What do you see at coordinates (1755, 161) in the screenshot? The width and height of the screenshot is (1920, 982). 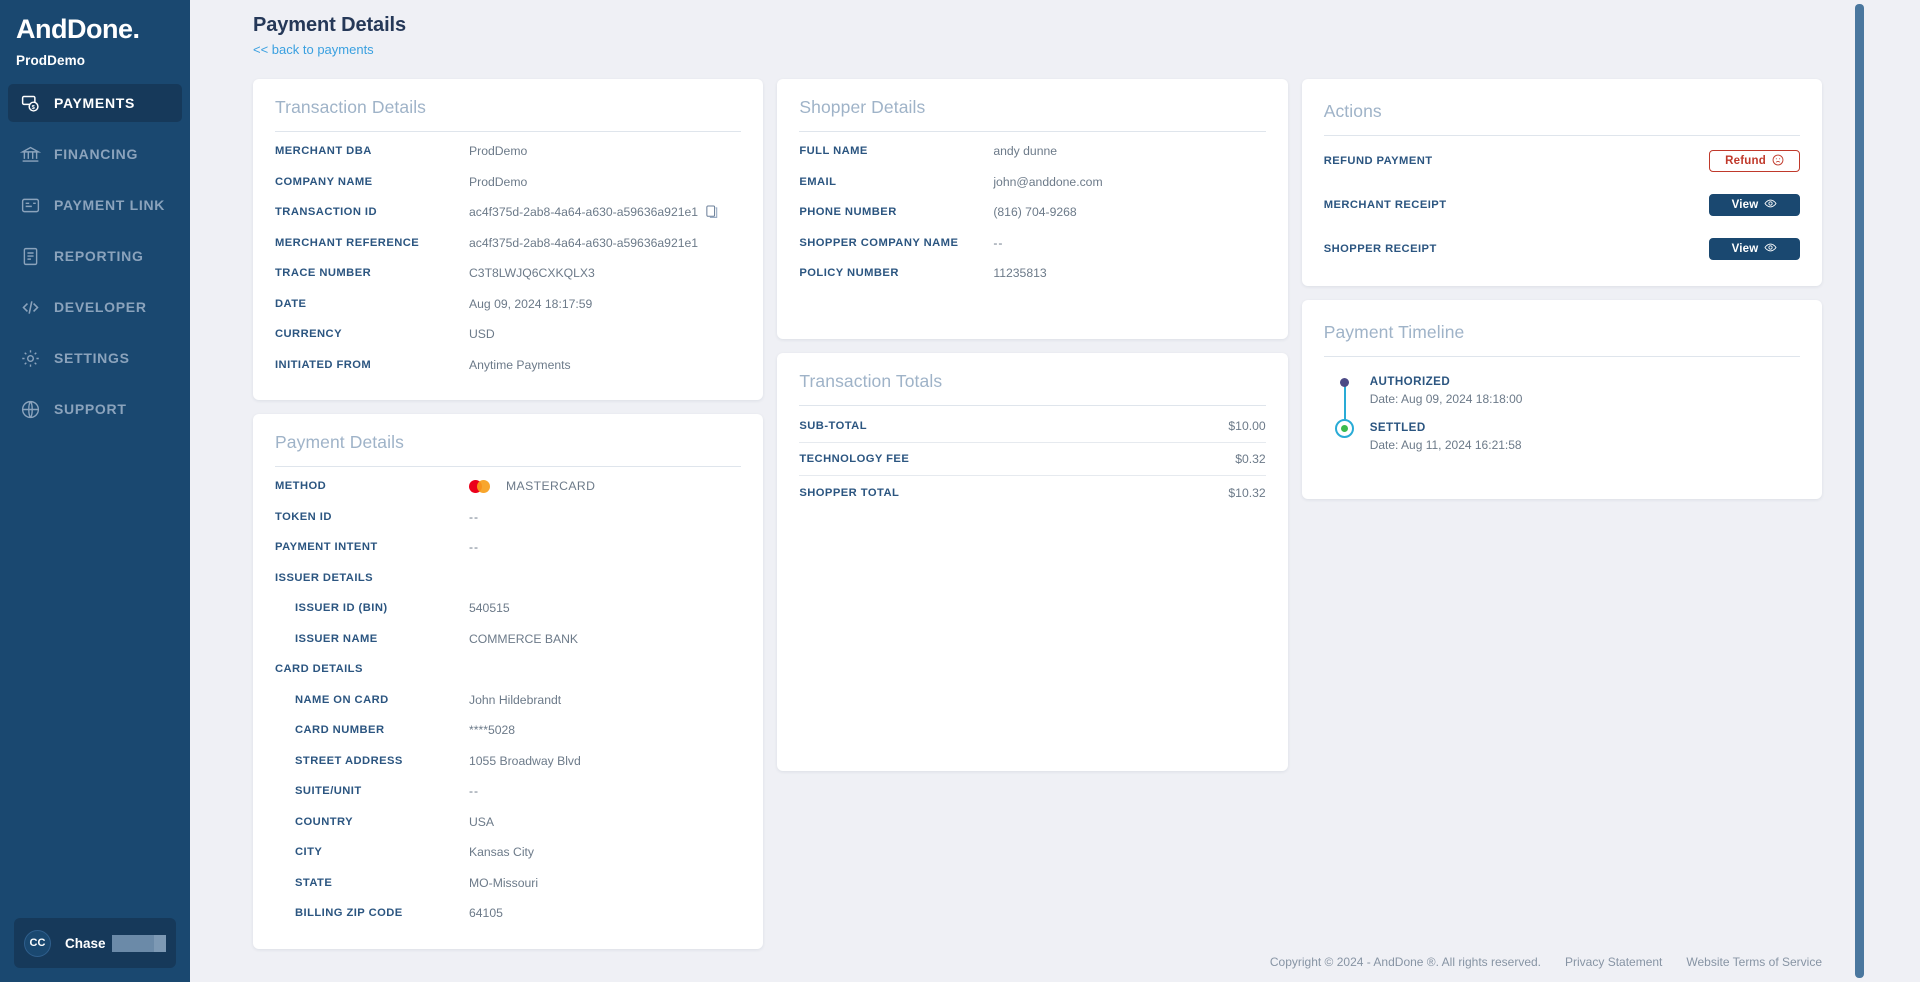 I see `refund-button: Refund` at bounding box center [1755, 161].